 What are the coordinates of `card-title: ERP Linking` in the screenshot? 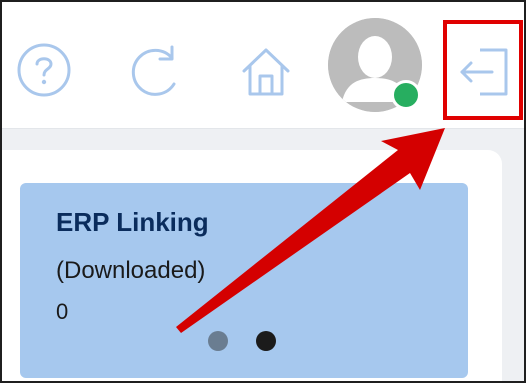 It's located at (132, 222).